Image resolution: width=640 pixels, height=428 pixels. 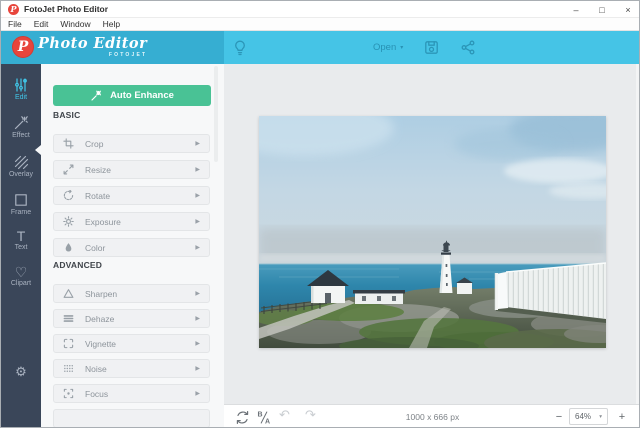 I want to click on vignette-frame-icon, so click(x=68, y=343).